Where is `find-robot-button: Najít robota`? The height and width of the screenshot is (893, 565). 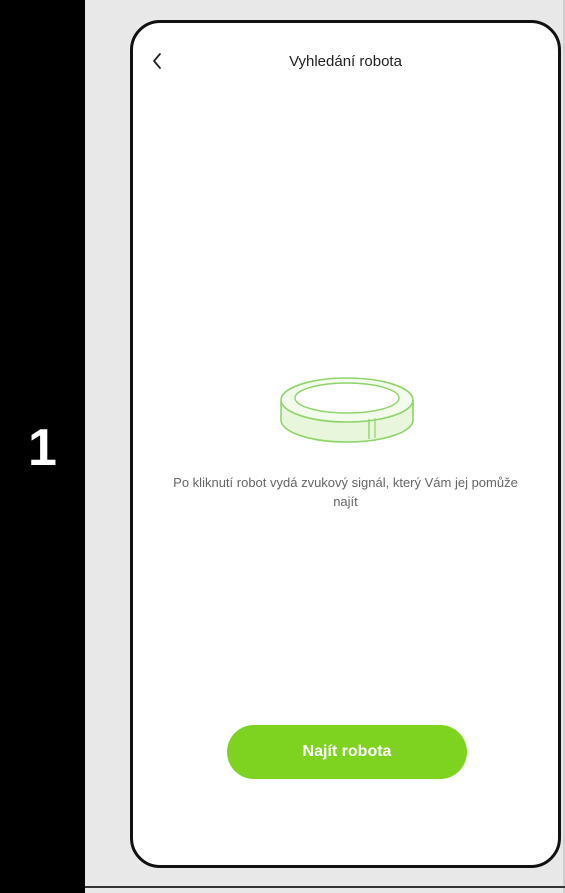
find-robot-button: Najít robota is located at coordinates (347, 752).